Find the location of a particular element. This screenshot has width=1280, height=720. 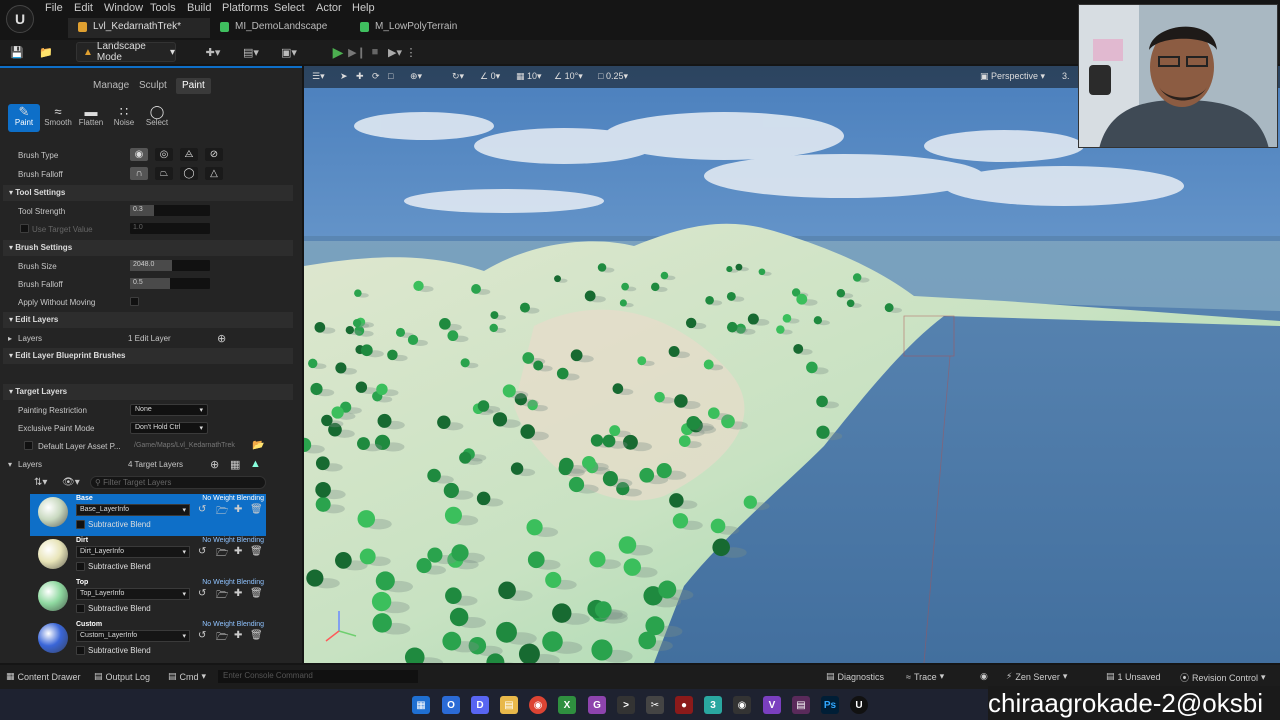

tool-smooth: ≈ Smooth is located at coordinates (58, 118).